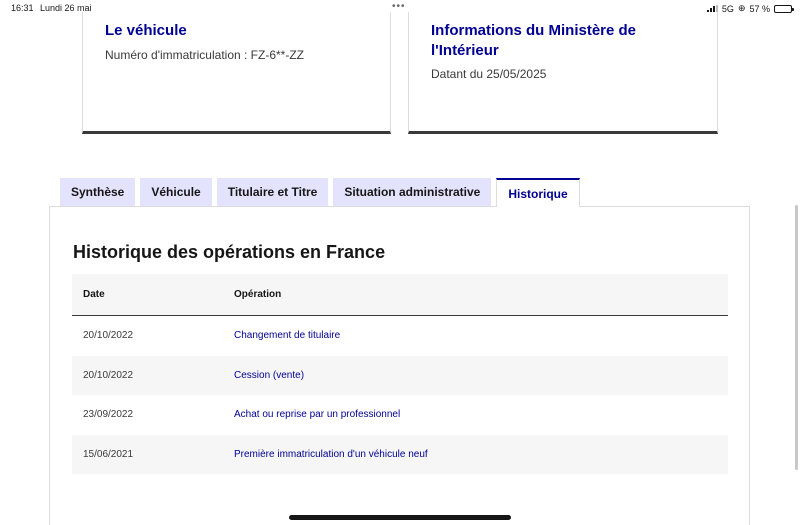 The width and height of the screenshot is (800, 525). I want to click on table-row: 20/10/2022 Cession (vente), so click(400, 375).